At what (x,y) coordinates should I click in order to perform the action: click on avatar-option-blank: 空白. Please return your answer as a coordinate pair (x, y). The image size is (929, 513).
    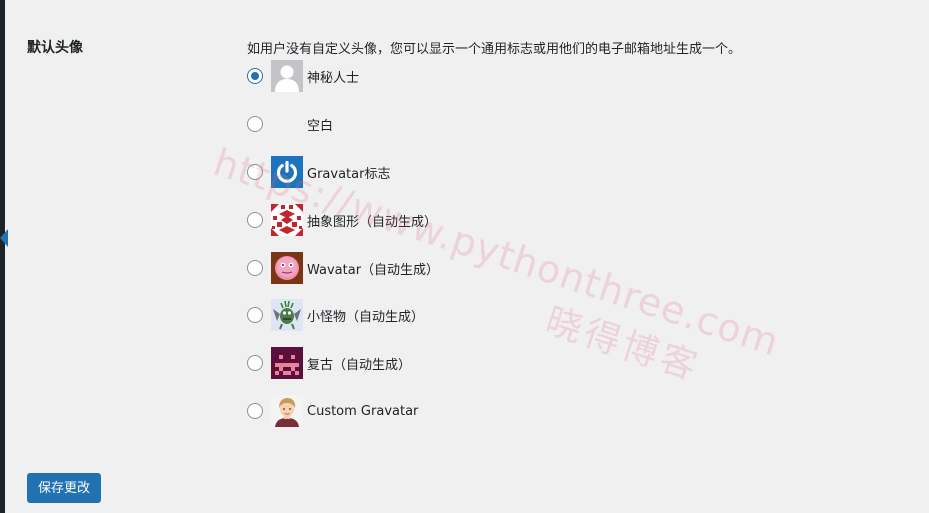
    Looking at the image, I should click on (290, 124).